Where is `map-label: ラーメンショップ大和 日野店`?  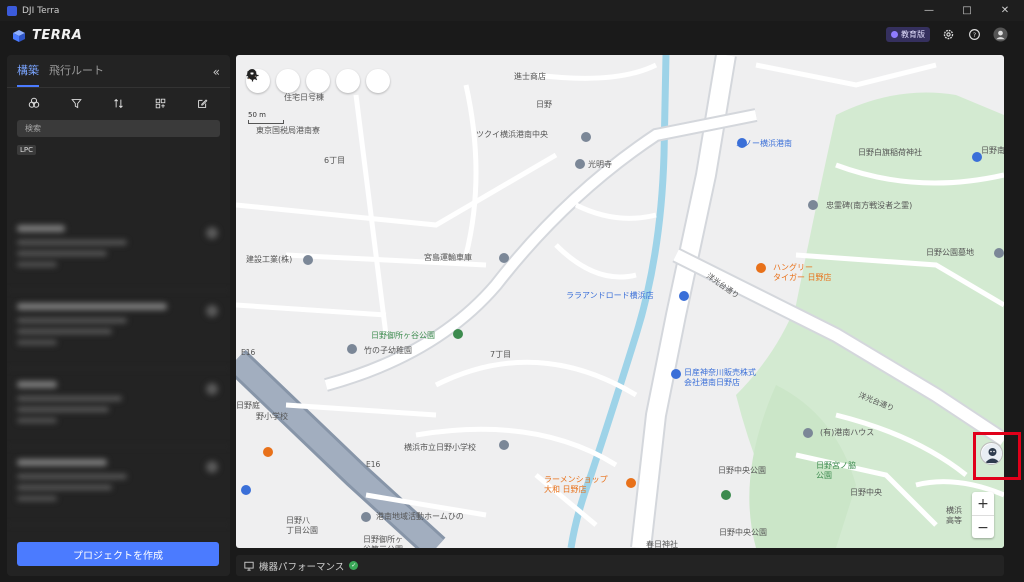 map-label: ラーメンショップ大和 日野店 is located at coordinates (576, 484).